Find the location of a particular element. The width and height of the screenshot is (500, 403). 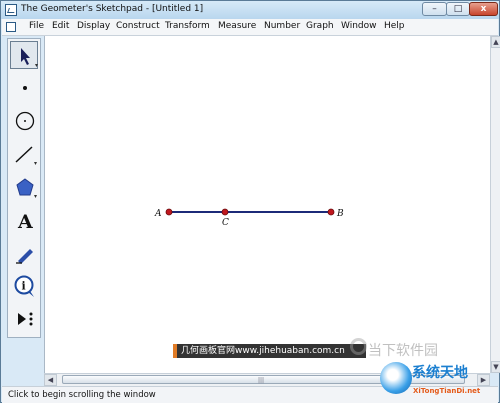

menu-file: File is located at coordinates (36, 26).